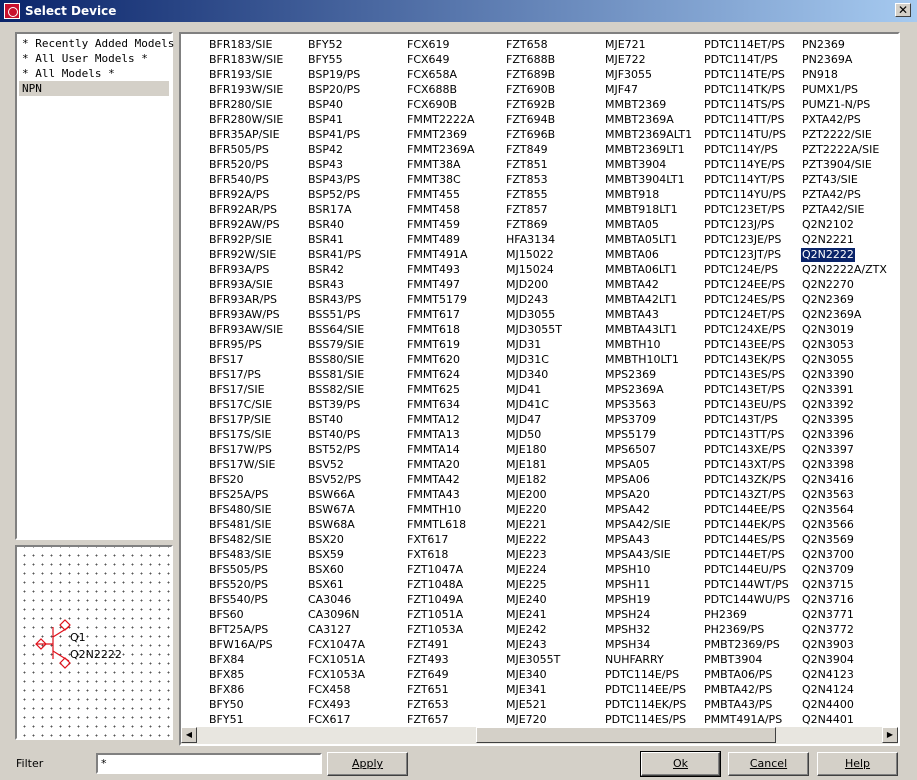 The image size is (917, 780). Describe the element at coordinates (434, 180) in the screenshot. I see `device-item: FMMT38C` at that location.